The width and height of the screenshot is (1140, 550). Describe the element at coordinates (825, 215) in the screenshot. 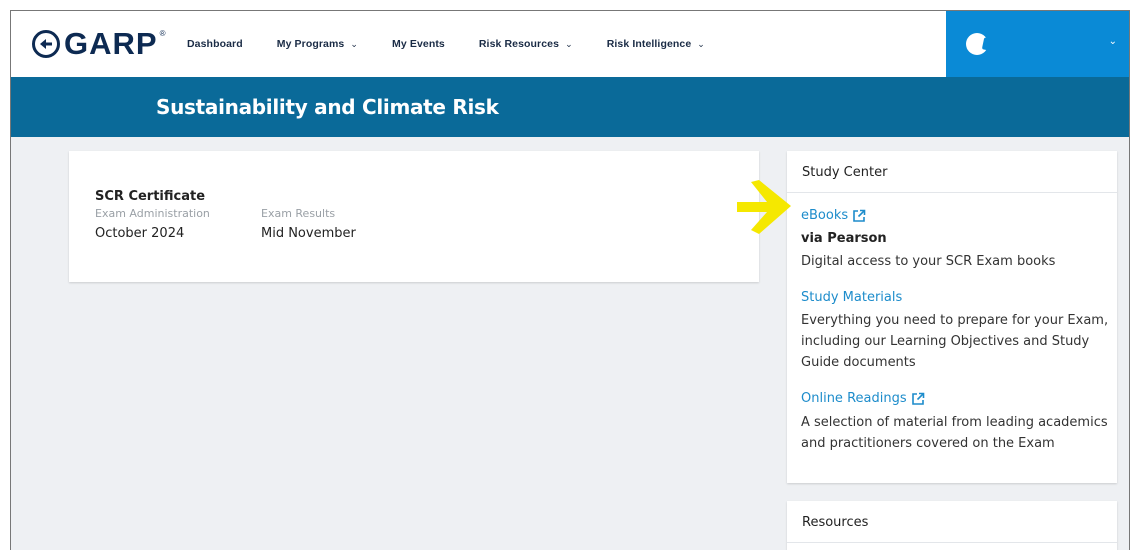

I see `ebooks-link-label: eBooks` at that location.